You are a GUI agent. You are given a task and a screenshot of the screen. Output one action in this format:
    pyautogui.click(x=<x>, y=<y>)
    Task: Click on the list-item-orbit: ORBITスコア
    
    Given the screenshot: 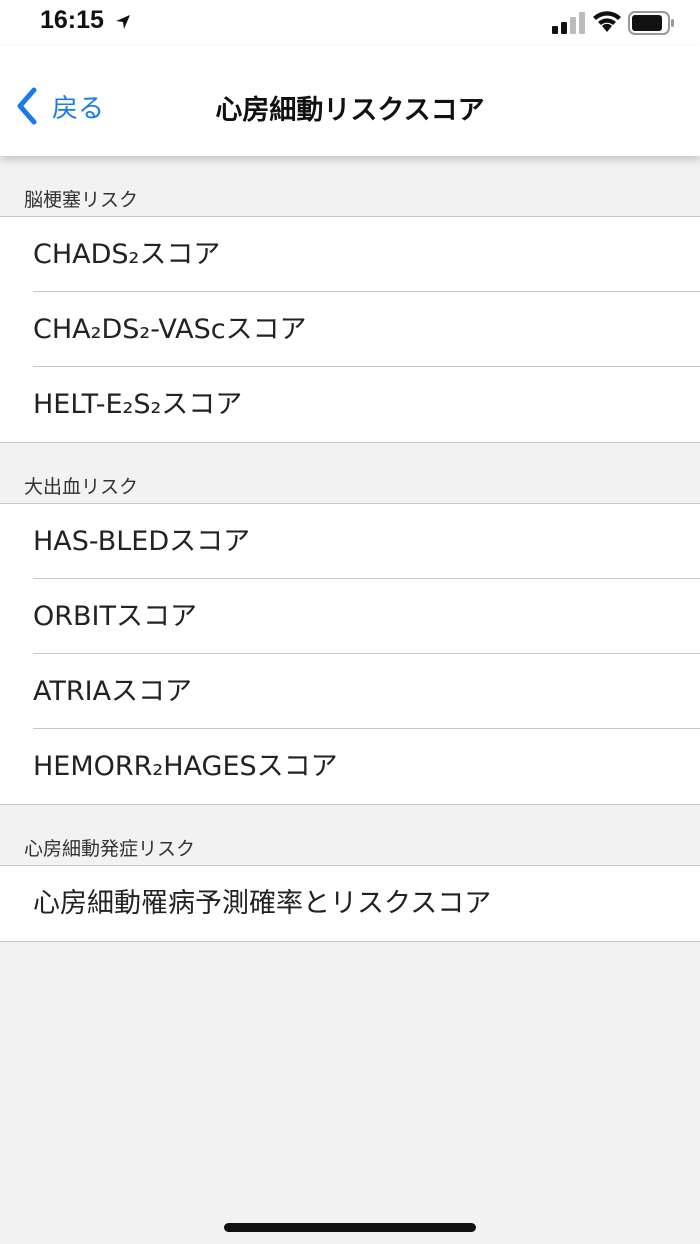 What is the action you would take?
    pyautogui.click(x=350, y=616)
    